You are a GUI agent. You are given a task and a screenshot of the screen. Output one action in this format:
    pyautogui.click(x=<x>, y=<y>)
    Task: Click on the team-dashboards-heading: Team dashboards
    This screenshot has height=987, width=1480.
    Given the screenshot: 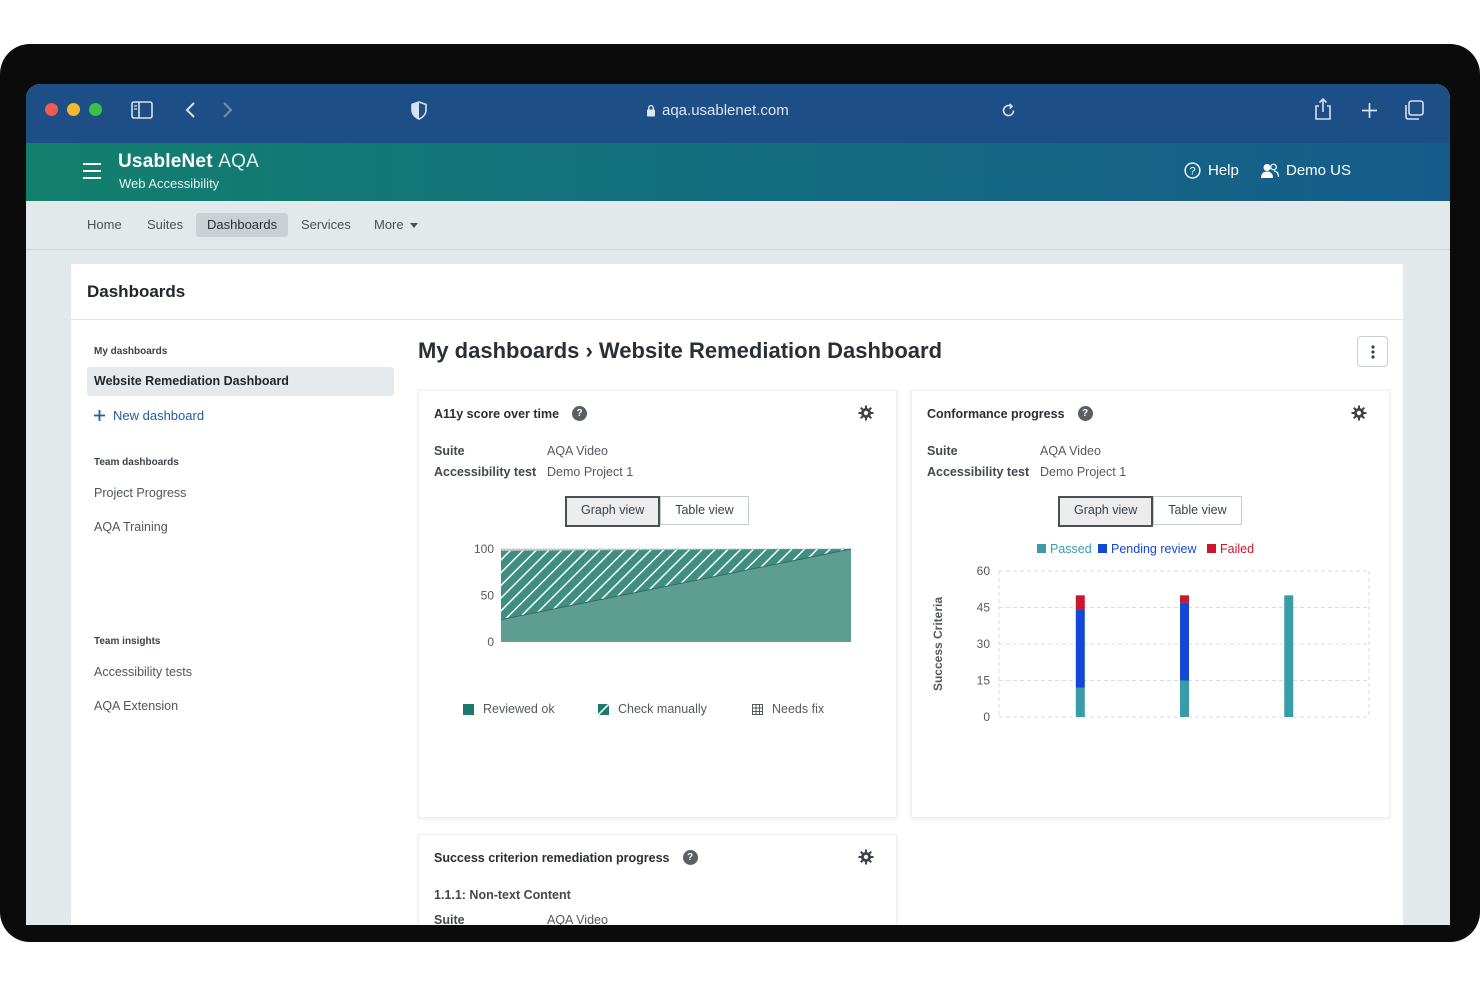 What is the action you would take?
    pyautogui.click(x=136, y=462)
    